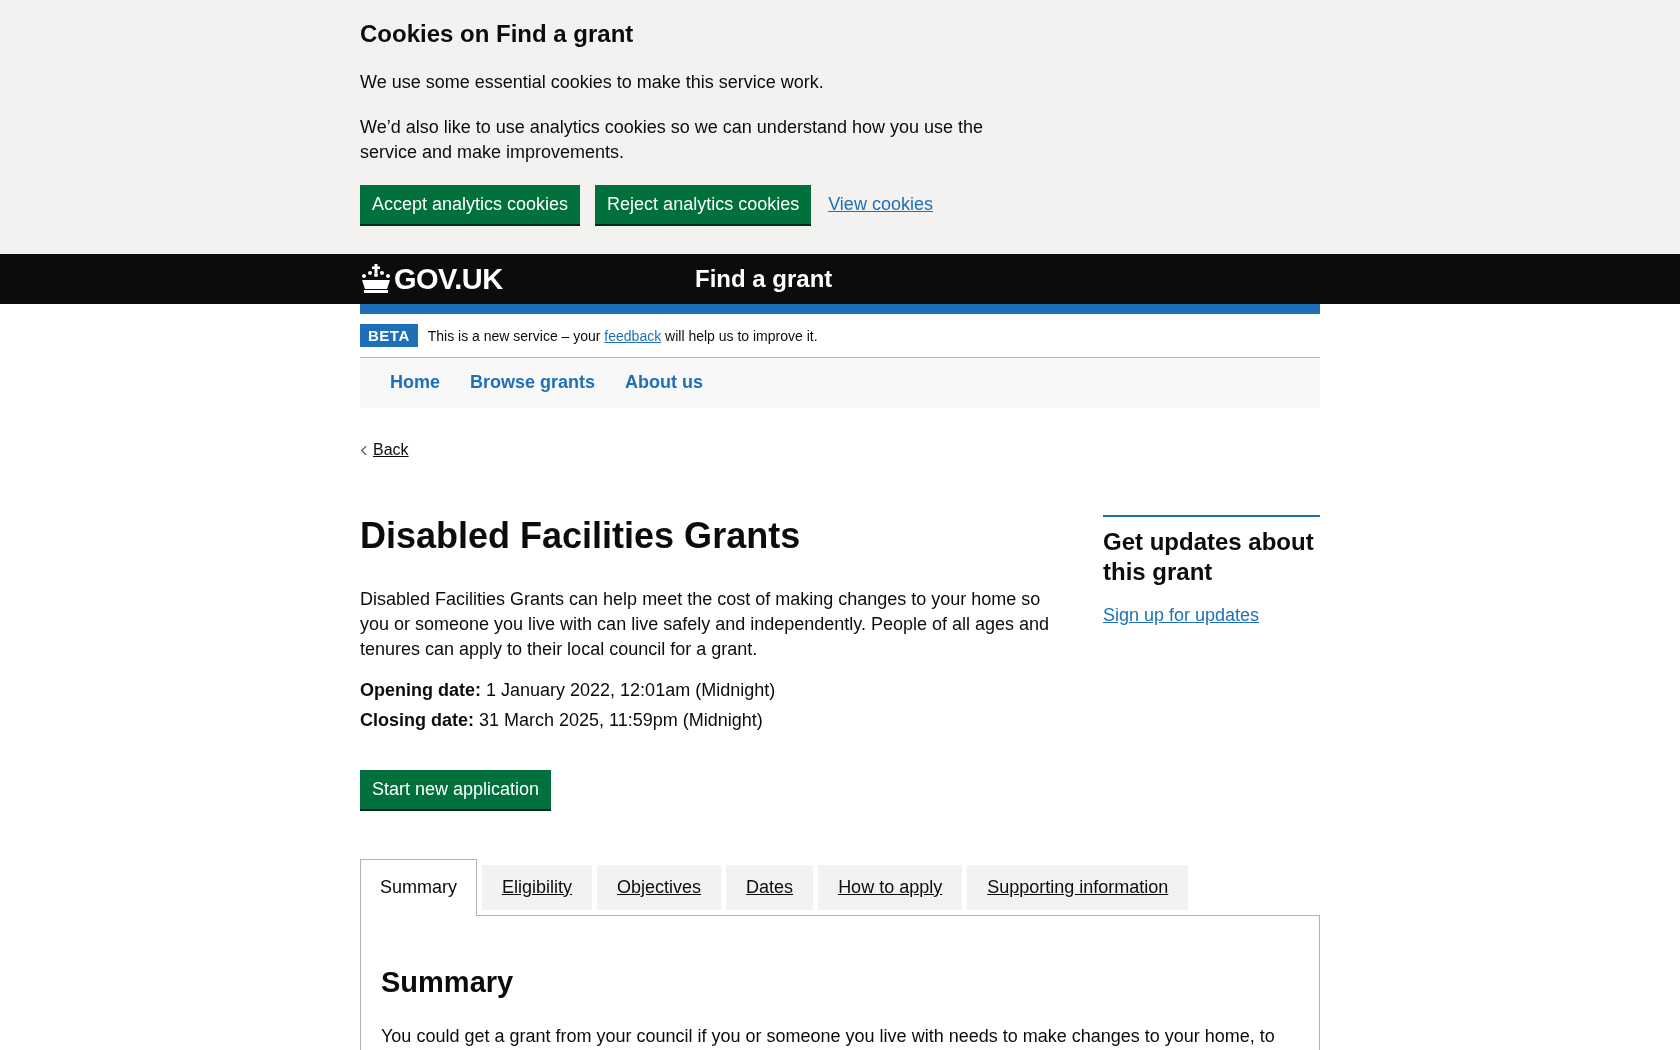  I want to click on phase-banner-text: This is a new service – your feedback will help us to improve it., so click(622, 335).